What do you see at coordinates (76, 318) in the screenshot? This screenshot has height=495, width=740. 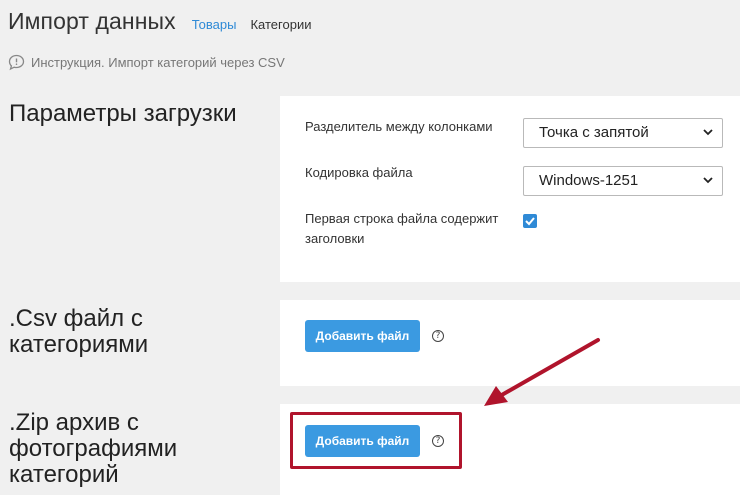 I see `csv-title-line1: .Csv файл с` at bounding box center [76, 318].